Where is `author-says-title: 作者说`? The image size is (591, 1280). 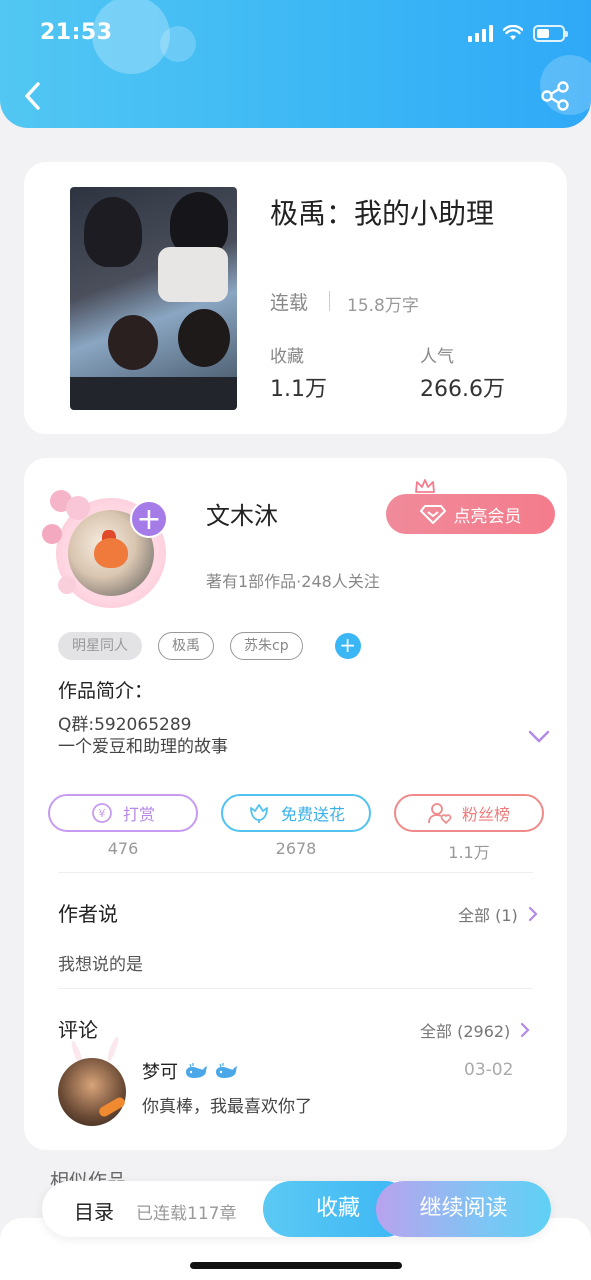 author-says-title: 作者说 is located at coordinates (88, 914).